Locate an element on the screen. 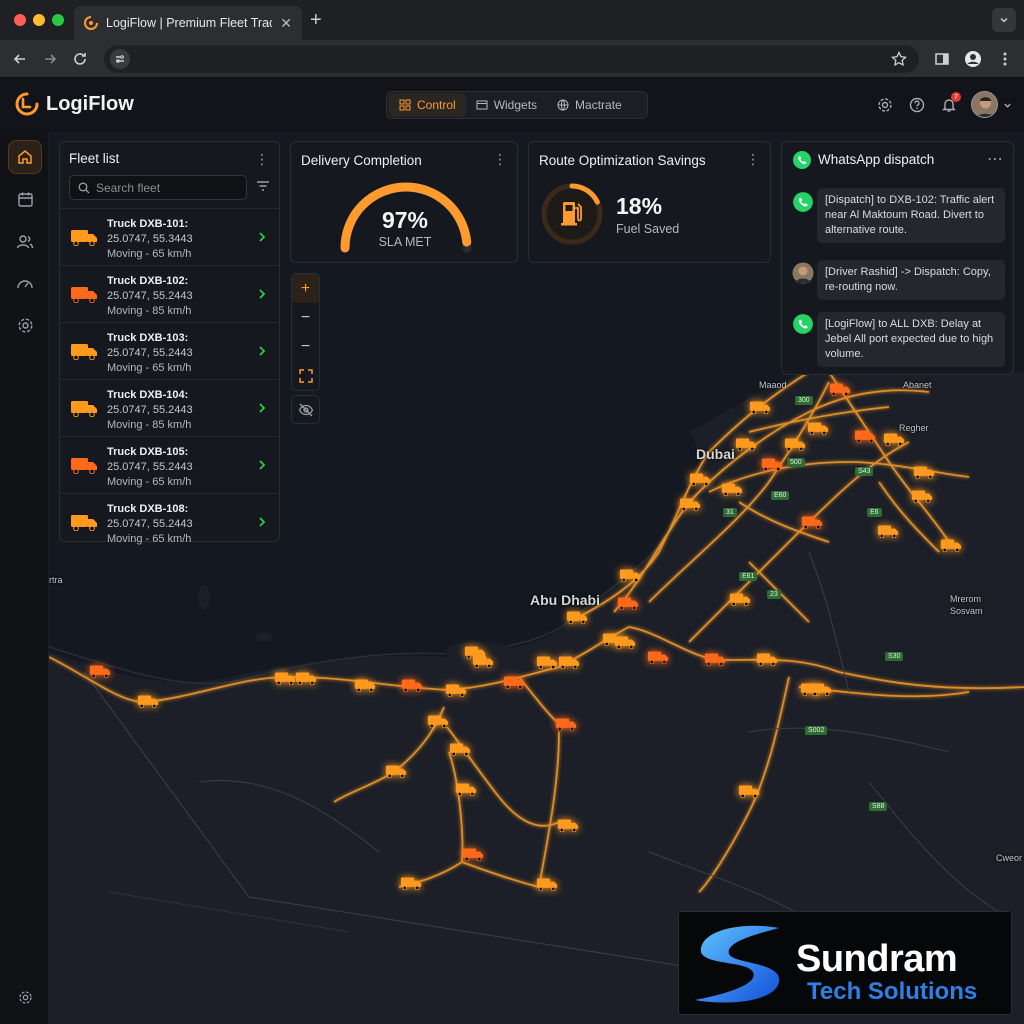 Image resolution: width=1024 pixels, height=1024 pixels. kebab-menu-icon is located at coordinates (1005, 59).